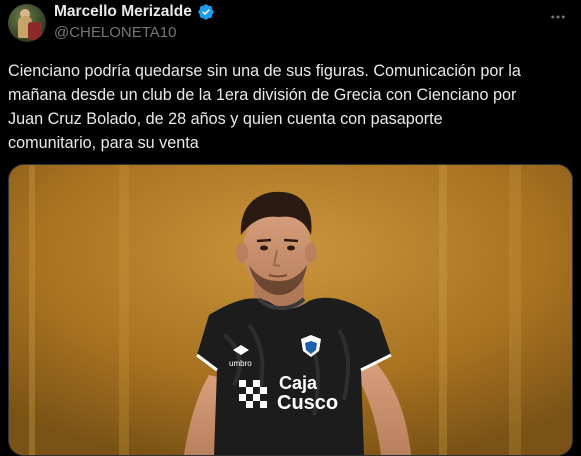 This screenshot has width=581, height=456. I want to click on jersey-sponsor-cusco: Cusco, so click(307, 403).